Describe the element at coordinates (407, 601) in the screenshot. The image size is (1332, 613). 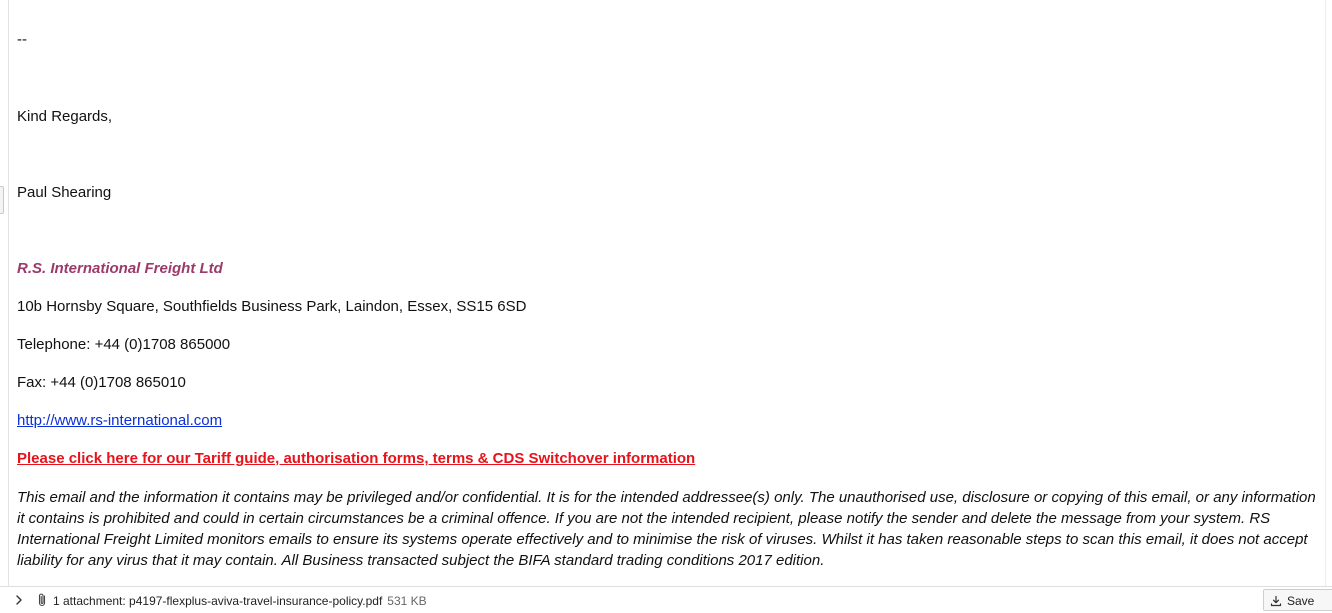
I see `attachment-size: 531 KB` at that location.